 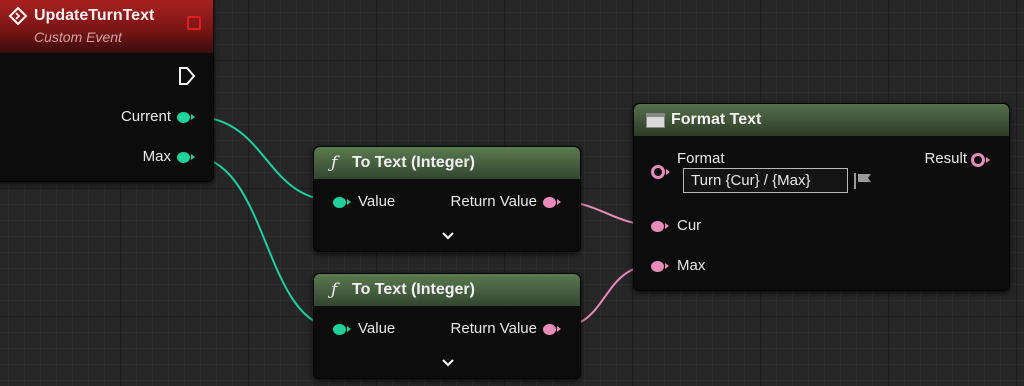 What do you see at coordinates (978, 160) in the screenshot?
I see `result-pin` at bounding box center [978, 160].